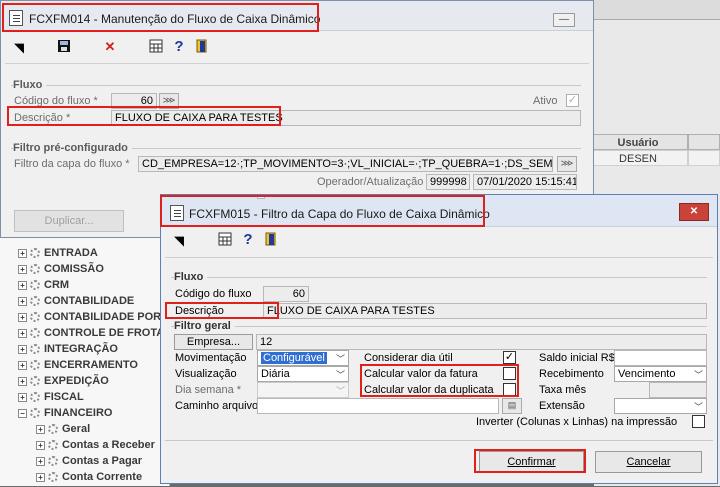 The image size is (720, 487). What do you see at coordinates (91, 365) in the screenshot?
I see `tree-item-label: ENCERRAMENTO` at bounding box center [91, 365].